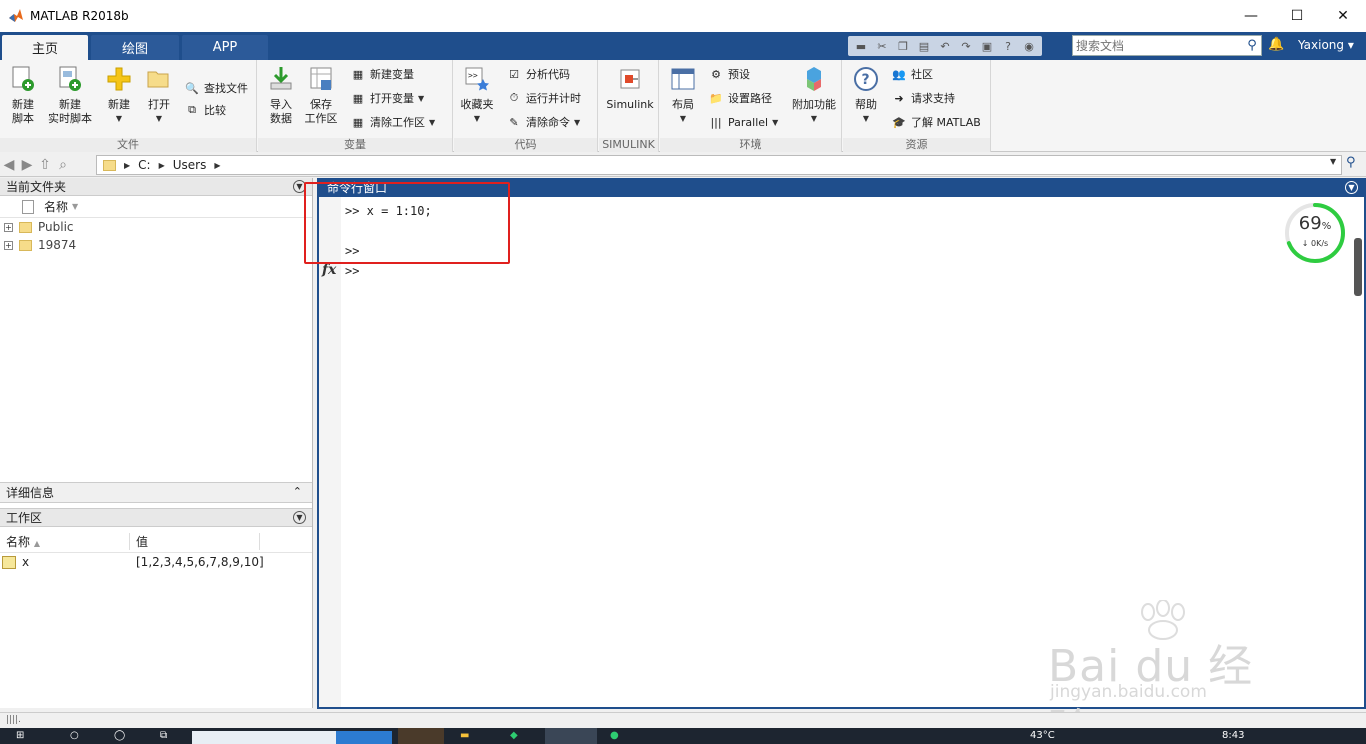 The width and height of the screenshot is (1366, 744). Describe the element at coordinates (923, 98) in the screenshot. I see `request-support-button: ➜ 请求支持` at that location.